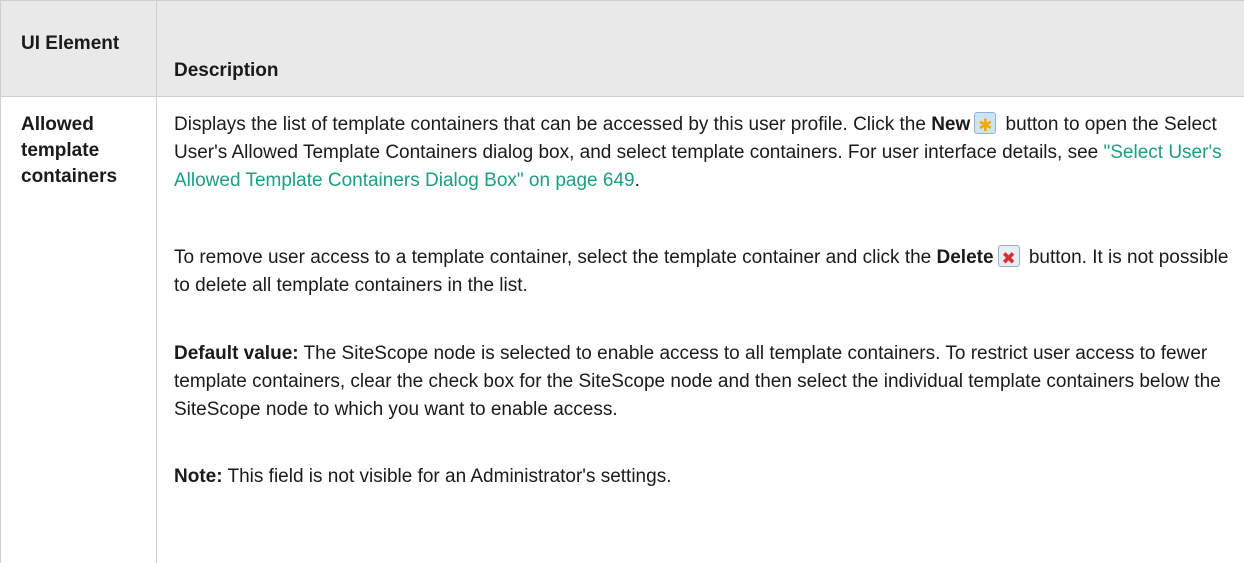 The height and width of the screenshot is (563, 1244). I want to click on new-button-label: New, so click(951, 124).